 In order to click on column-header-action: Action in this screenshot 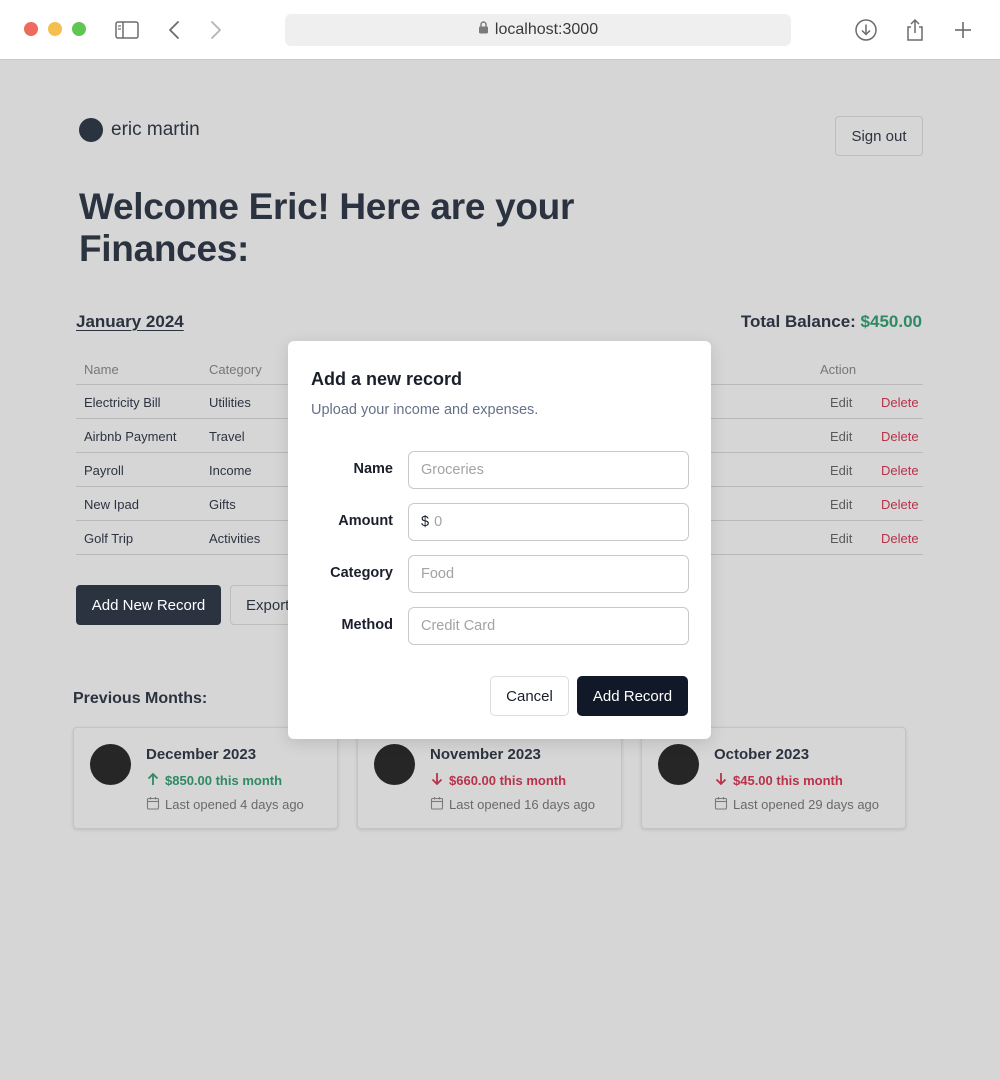, I will do `click(838, 369)`.